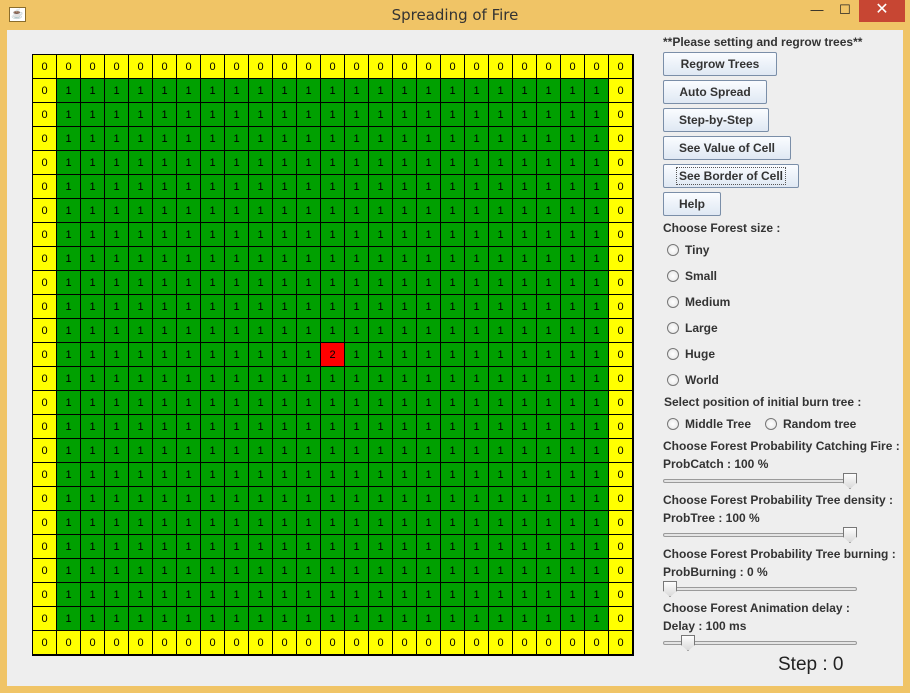 This screenshot has height=693, width=910. I want to click on burning-cell: 2, so click(333, 355).